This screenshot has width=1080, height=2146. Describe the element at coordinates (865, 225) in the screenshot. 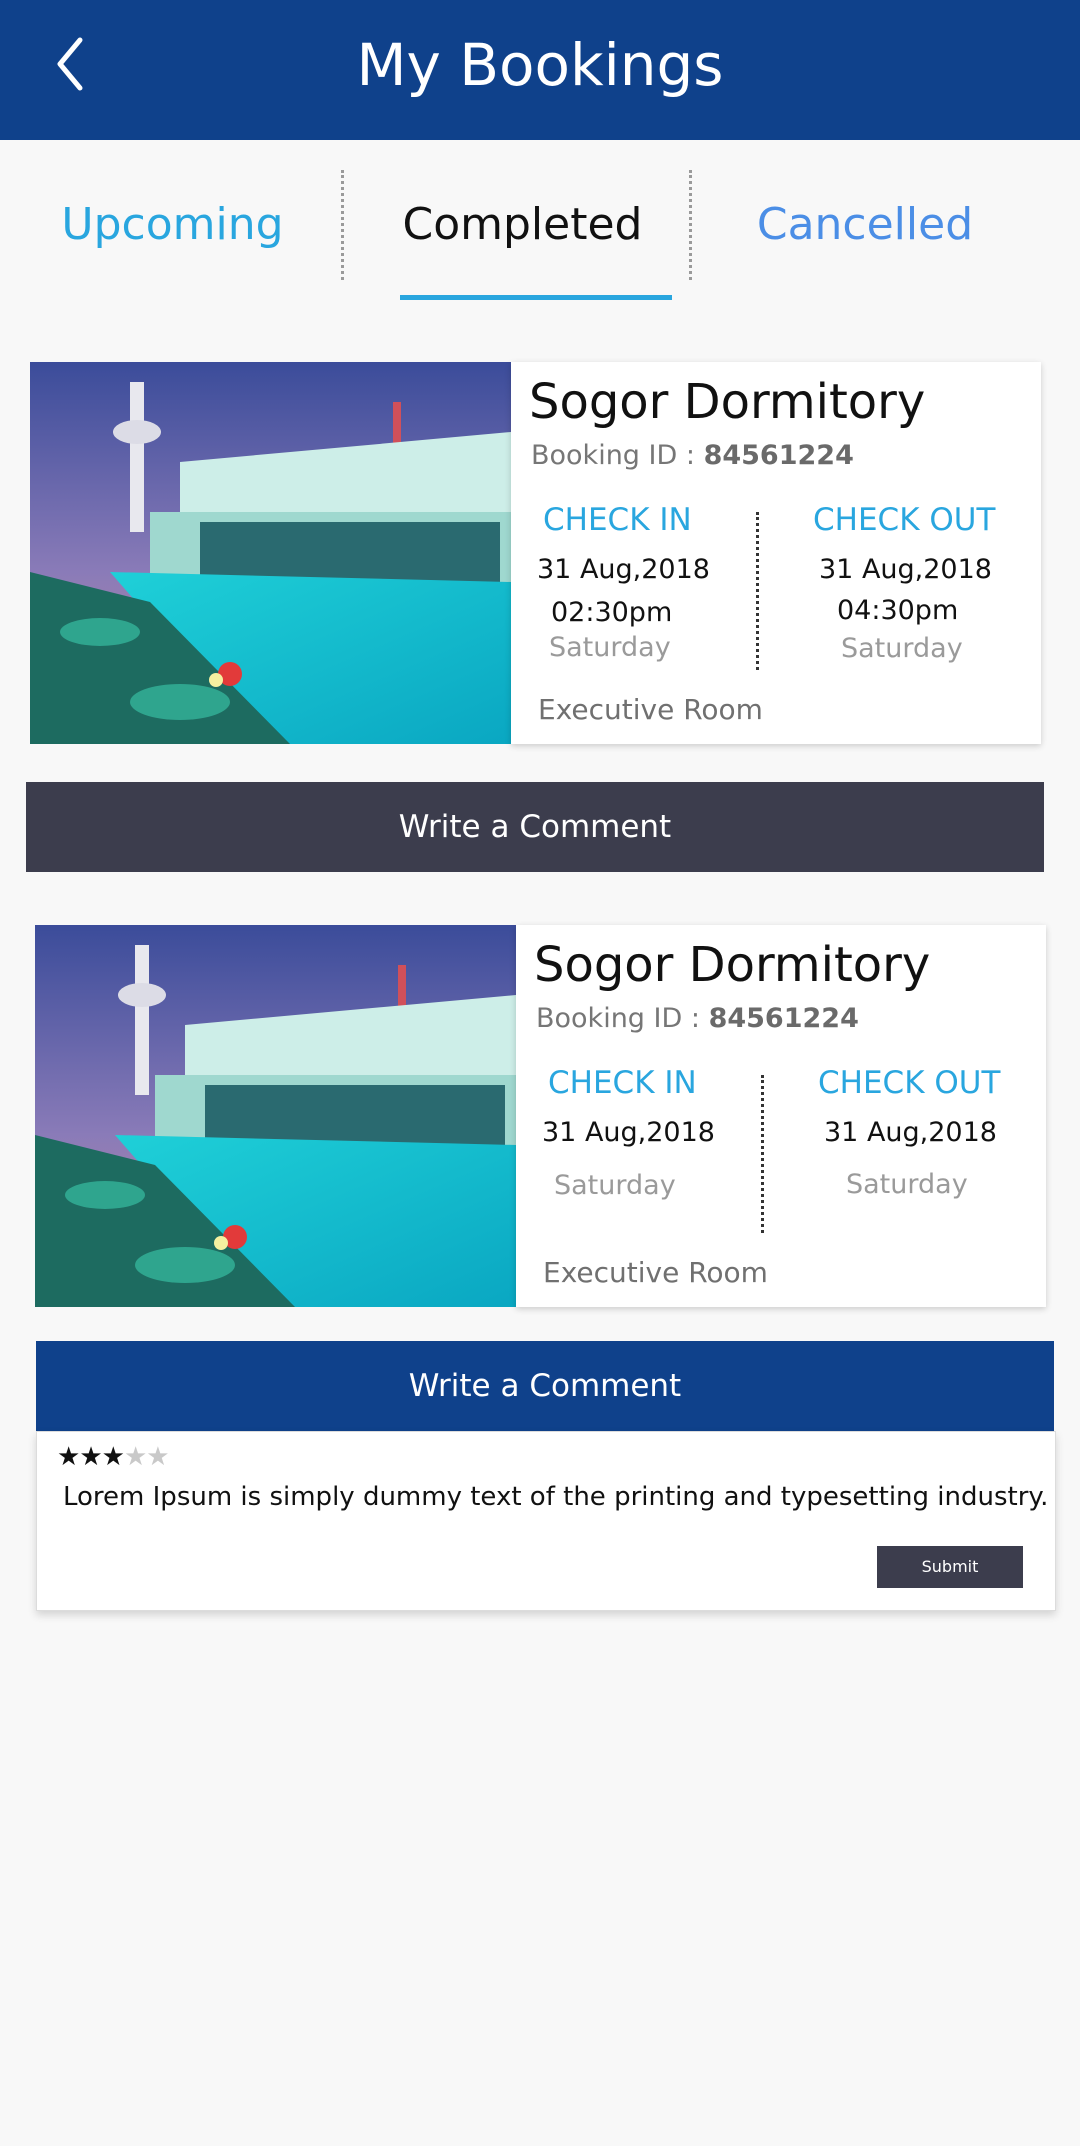

I see `tab-cancelled: Cancelled` at that location.